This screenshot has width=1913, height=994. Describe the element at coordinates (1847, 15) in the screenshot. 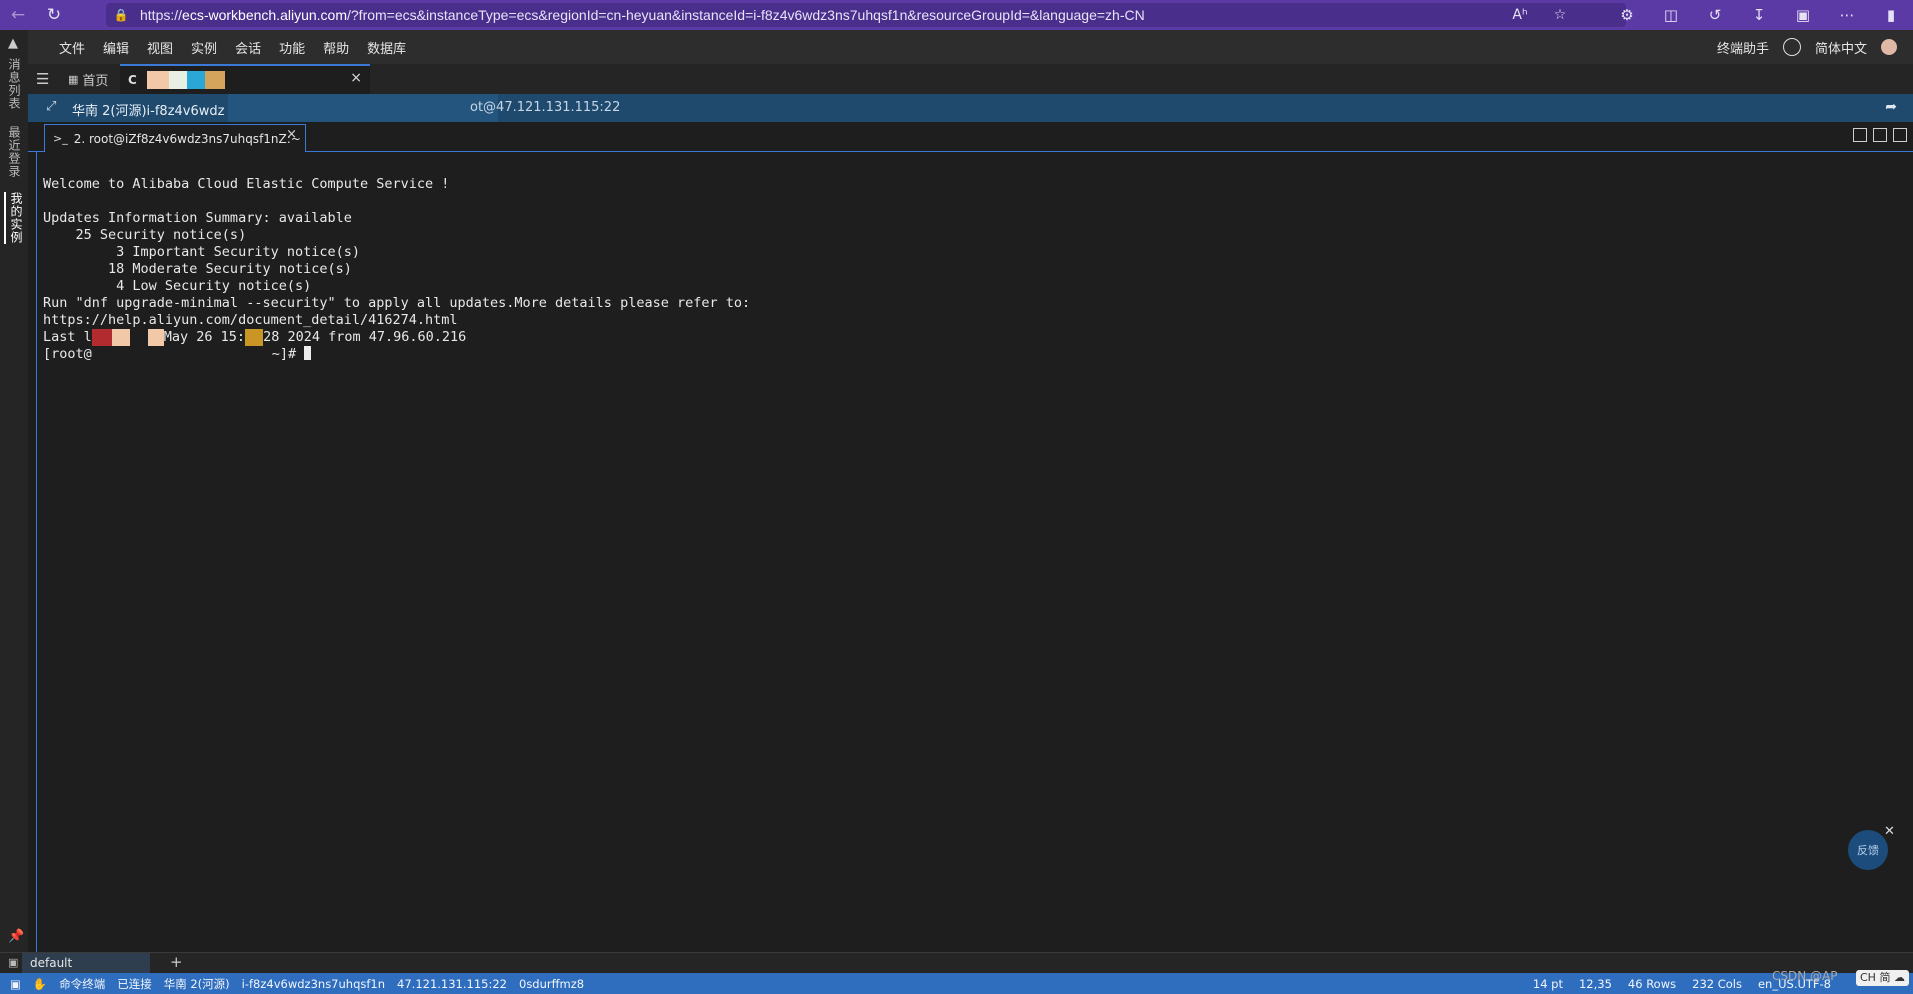

I see `more-icon: ⋯` at that location.